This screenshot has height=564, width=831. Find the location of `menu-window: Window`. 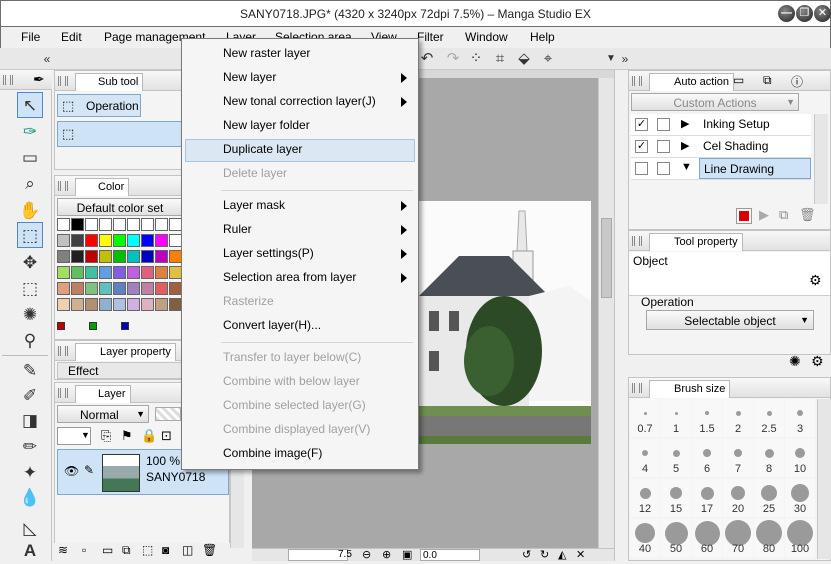

menu-window: Window is located at coordinates (486, 37).